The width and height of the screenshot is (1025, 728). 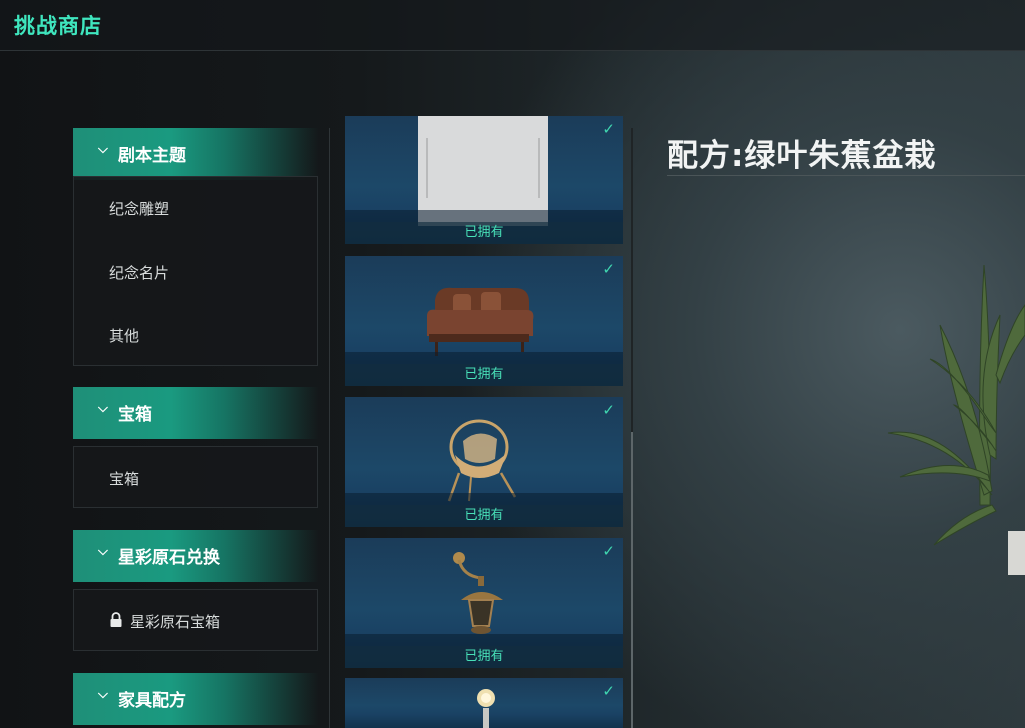 I want to click on leather-sofa-icon, so click(x=480, y=321).